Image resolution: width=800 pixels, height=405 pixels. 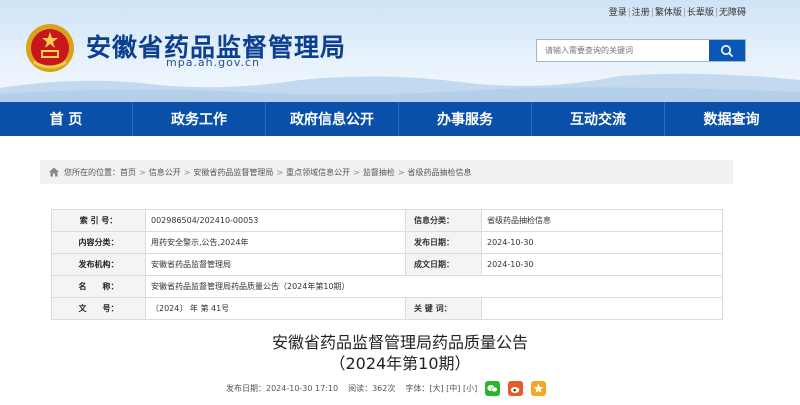 What do you see at coordinates (443, 242) in the screenshot?
I see `pubdate-label: 发布日期：` at bounding box center [443, 242].